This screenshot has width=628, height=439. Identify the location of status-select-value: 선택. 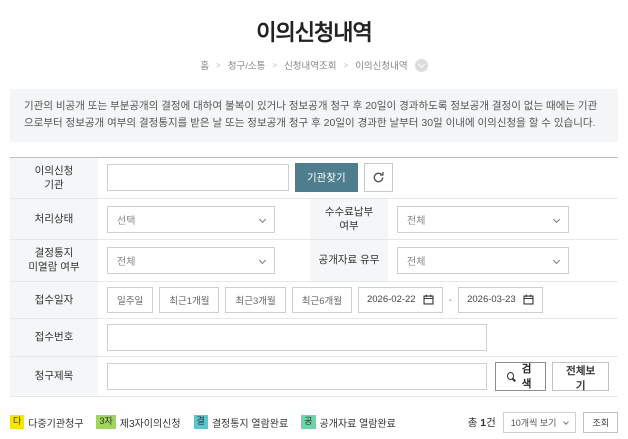
(126, 221).